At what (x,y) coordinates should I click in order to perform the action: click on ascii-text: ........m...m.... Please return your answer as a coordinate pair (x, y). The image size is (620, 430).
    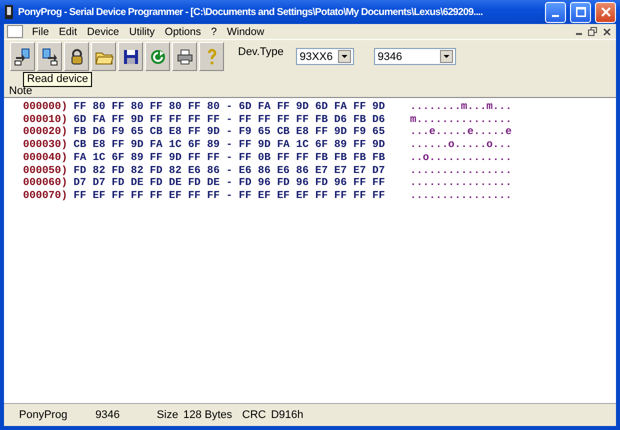
    Looking at the image, I should click on (461, 107).